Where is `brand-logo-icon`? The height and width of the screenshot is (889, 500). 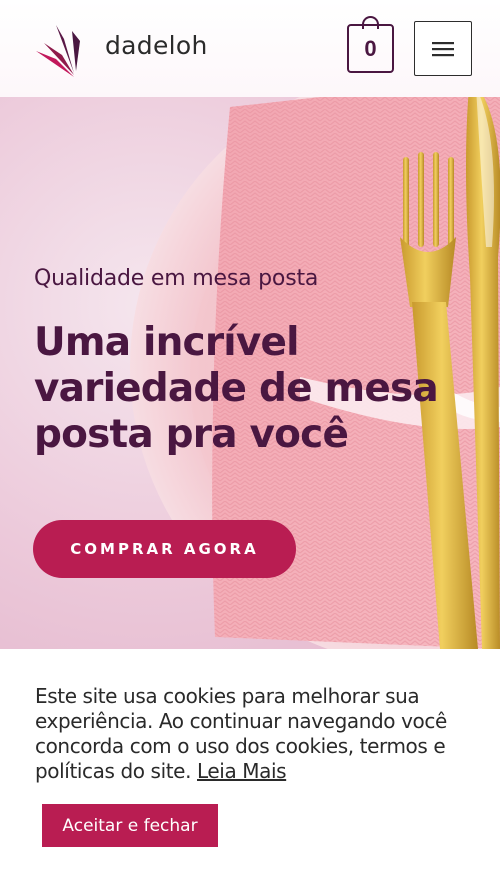
brand-logo-icon is located at coordinates (58, 49).